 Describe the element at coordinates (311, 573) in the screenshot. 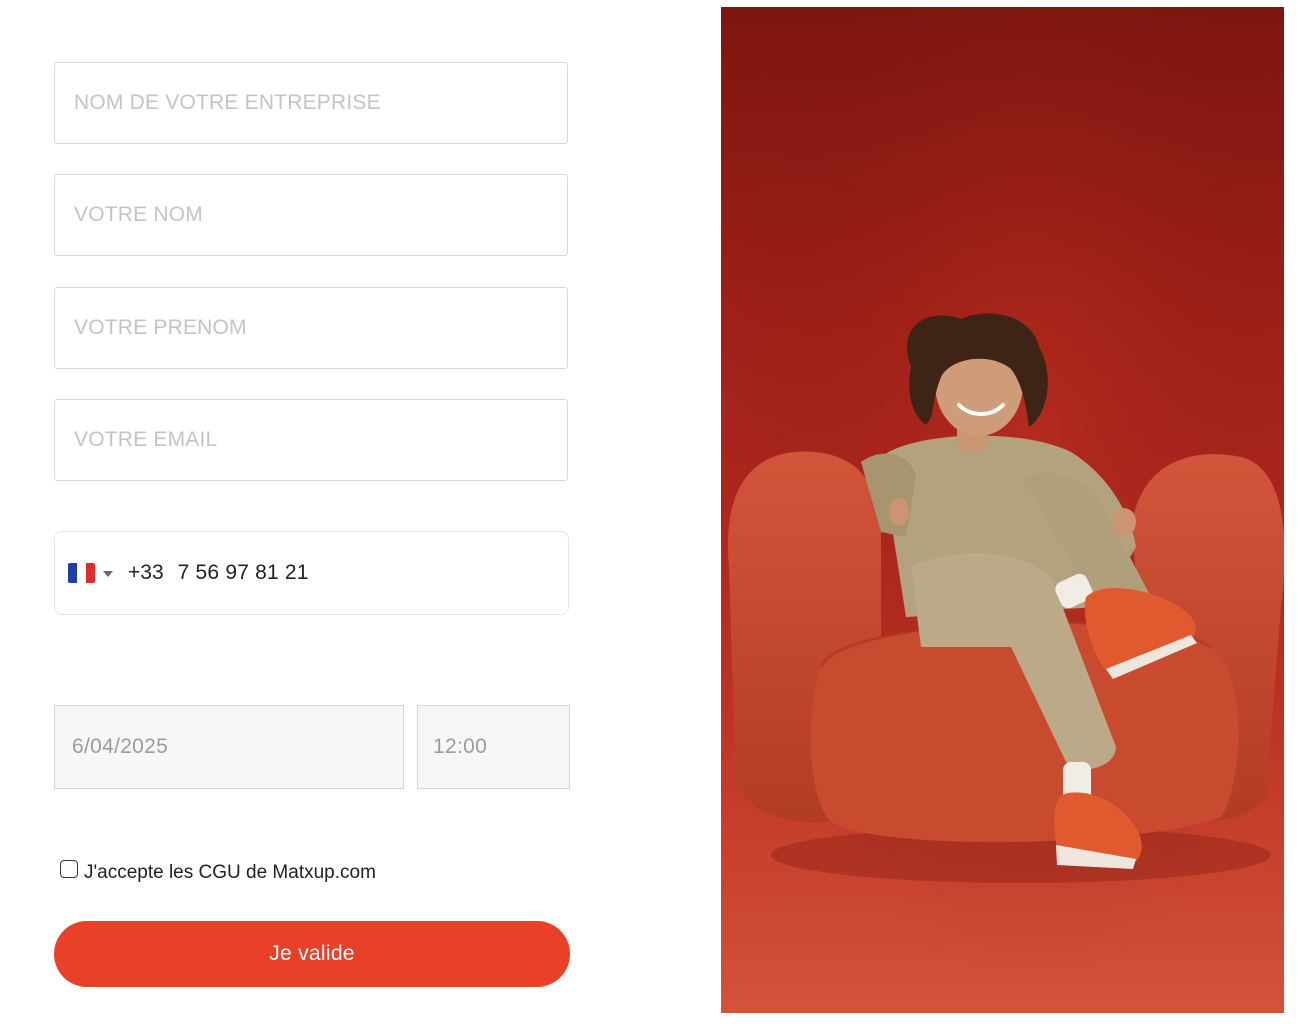

I see `phone-field: +33 7 56 97 81 21` at that location.